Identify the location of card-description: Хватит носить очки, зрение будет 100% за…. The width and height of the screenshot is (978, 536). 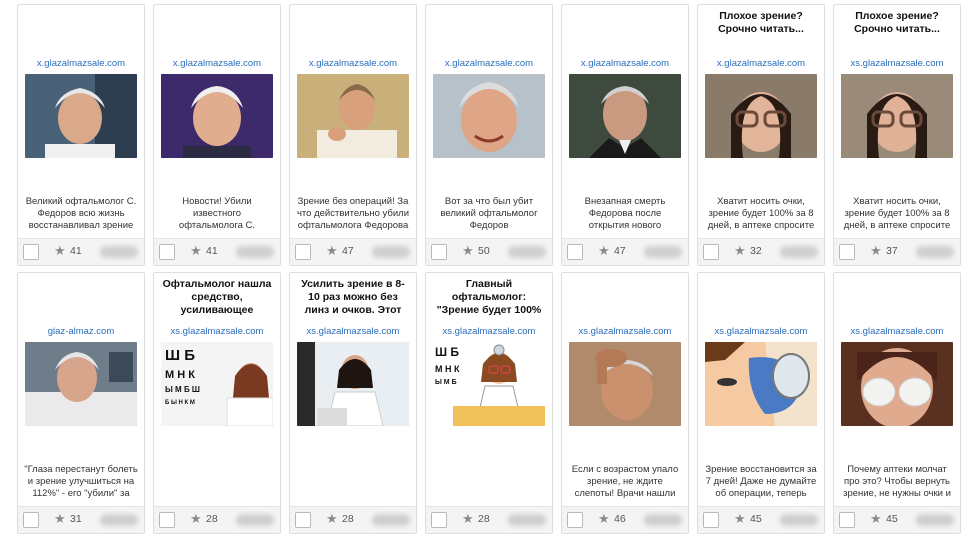
(761, 213).